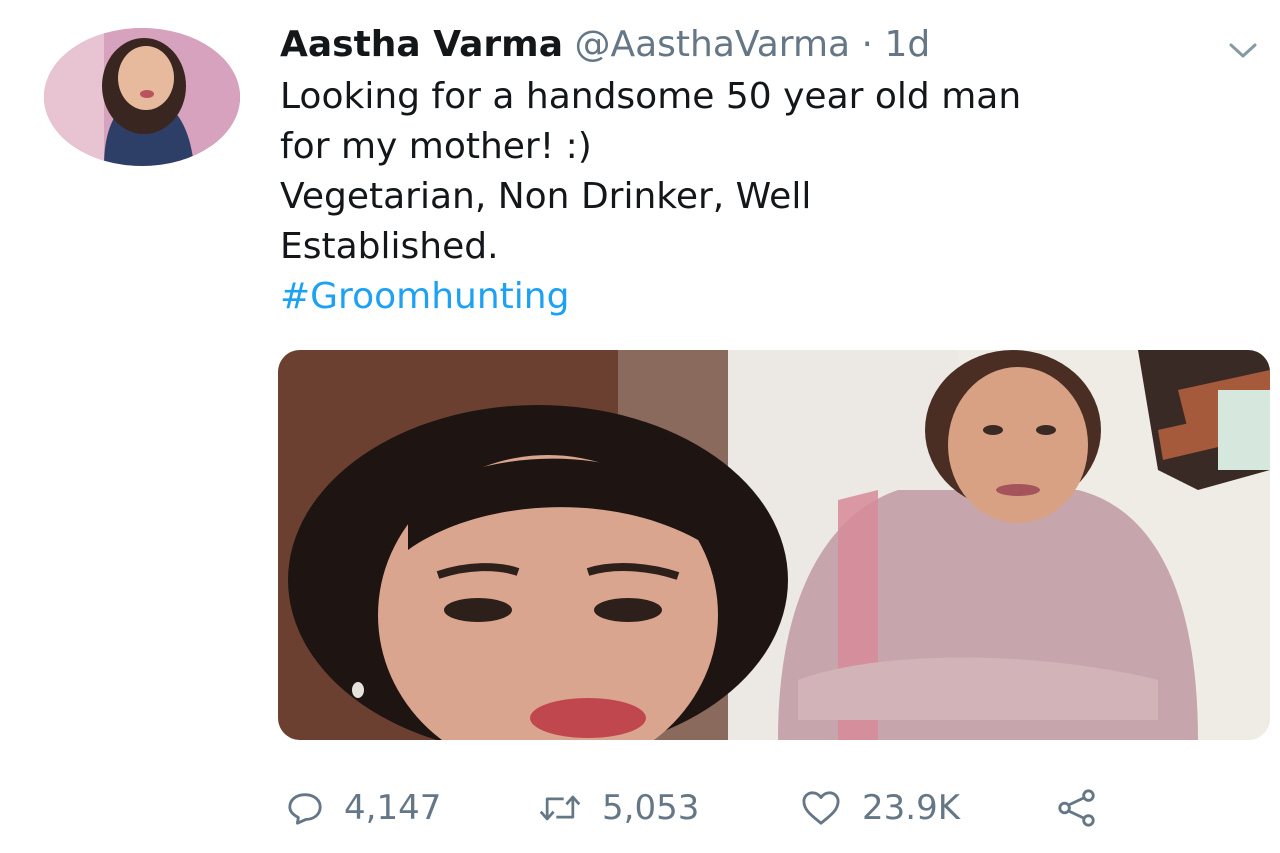 This screenshot has height=853, width=1280. Describe the element at coordinates (305, 808) in the screenshot. I see `reply-icon` at that location.